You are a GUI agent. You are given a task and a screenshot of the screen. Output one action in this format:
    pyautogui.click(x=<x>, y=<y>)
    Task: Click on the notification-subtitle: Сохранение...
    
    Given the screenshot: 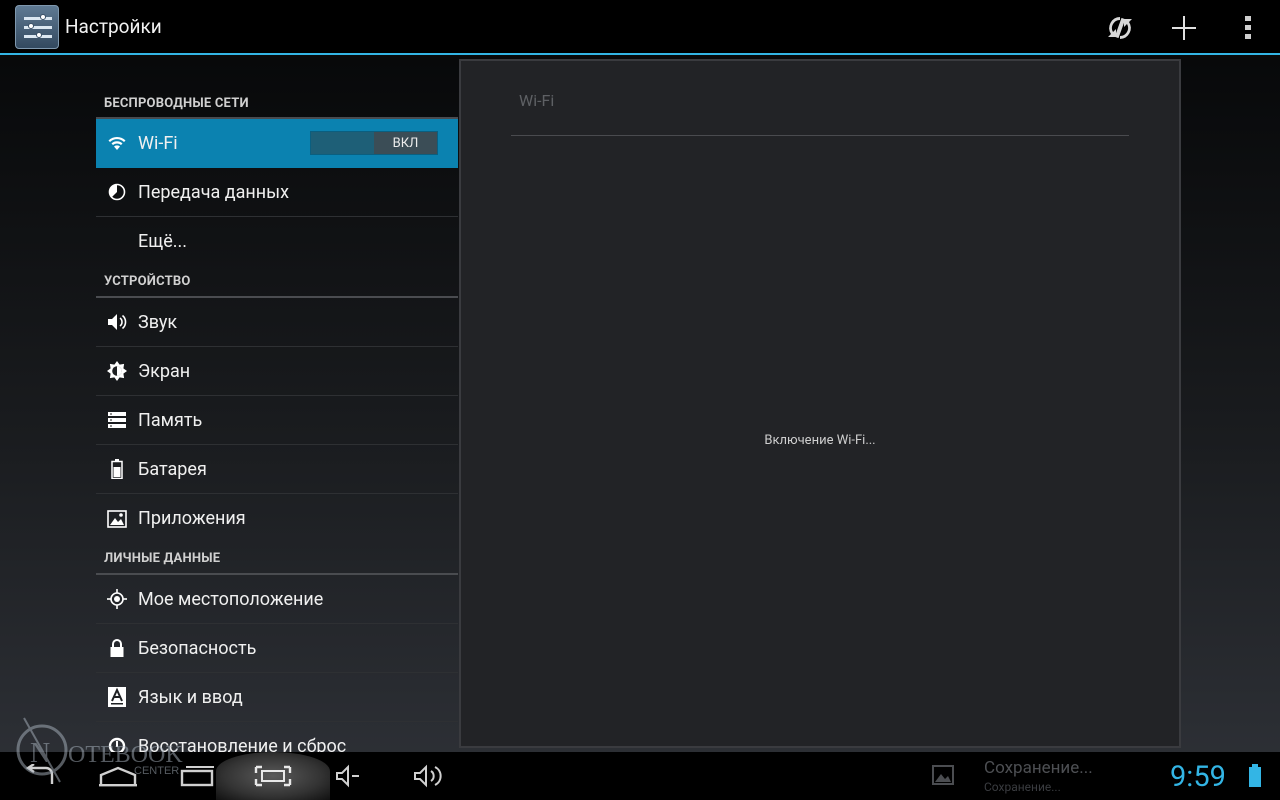 What is the action you would take?
    pyautogui.click(x=1022, y=787)
    